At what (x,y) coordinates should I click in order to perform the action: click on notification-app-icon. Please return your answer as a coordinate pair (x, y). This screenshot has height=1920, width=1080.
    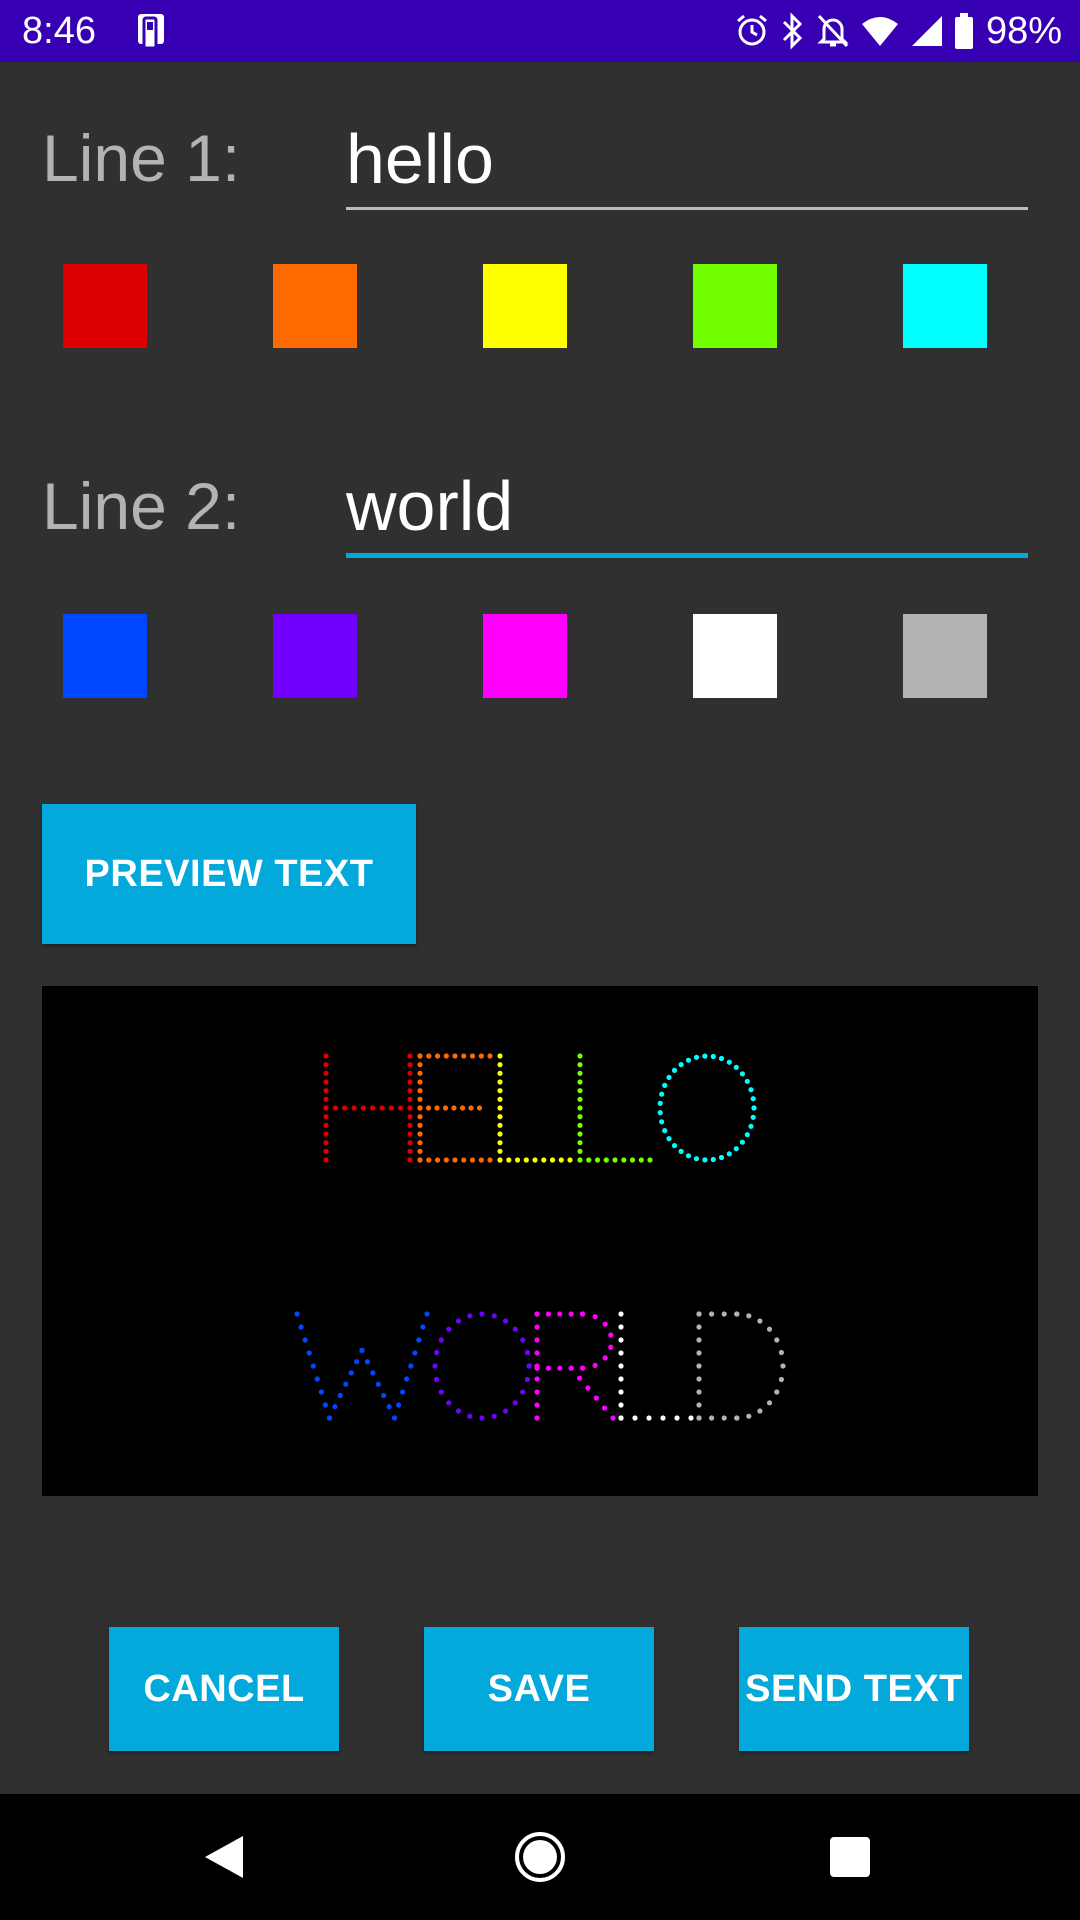
    Looking at the image, I should click on (151, 32).